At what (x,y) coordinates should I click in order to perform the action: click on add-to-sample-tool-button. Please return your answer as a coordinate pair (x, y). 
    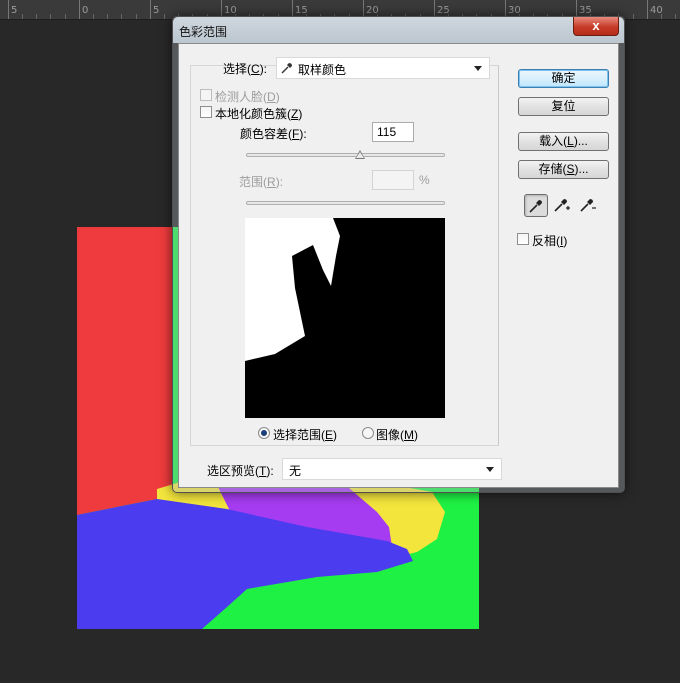
    Looking at the image, I should click on (562, 205).